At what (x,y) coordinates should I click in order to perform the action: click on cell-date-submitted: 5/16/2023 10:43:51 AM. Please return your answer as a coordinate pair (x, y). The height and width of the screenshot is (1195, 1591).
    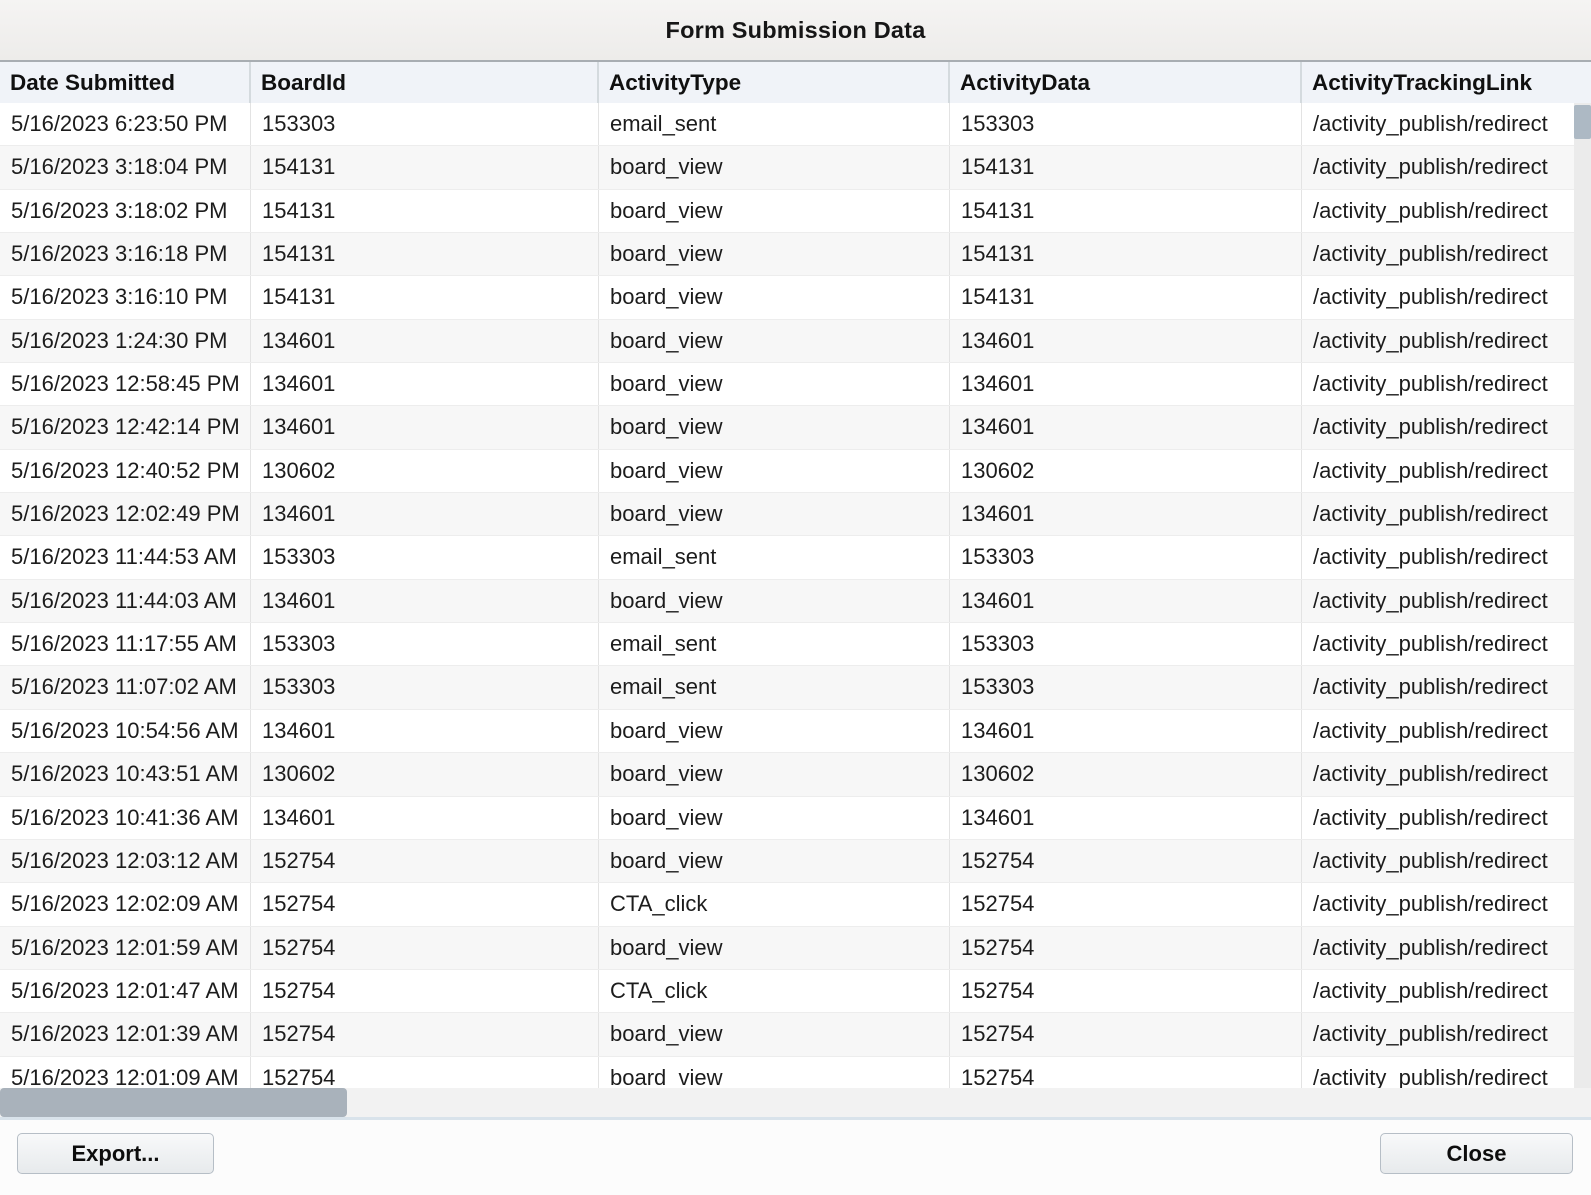
    Looking at the image, I should click on (125, 774).